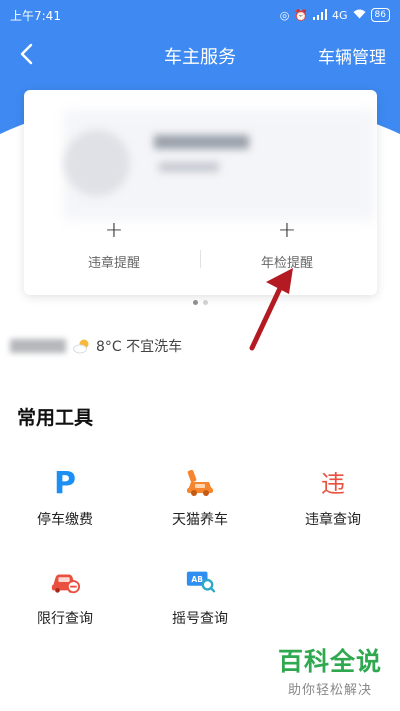  I want to click on tool-label: 摇号查询, so click(200, 619).